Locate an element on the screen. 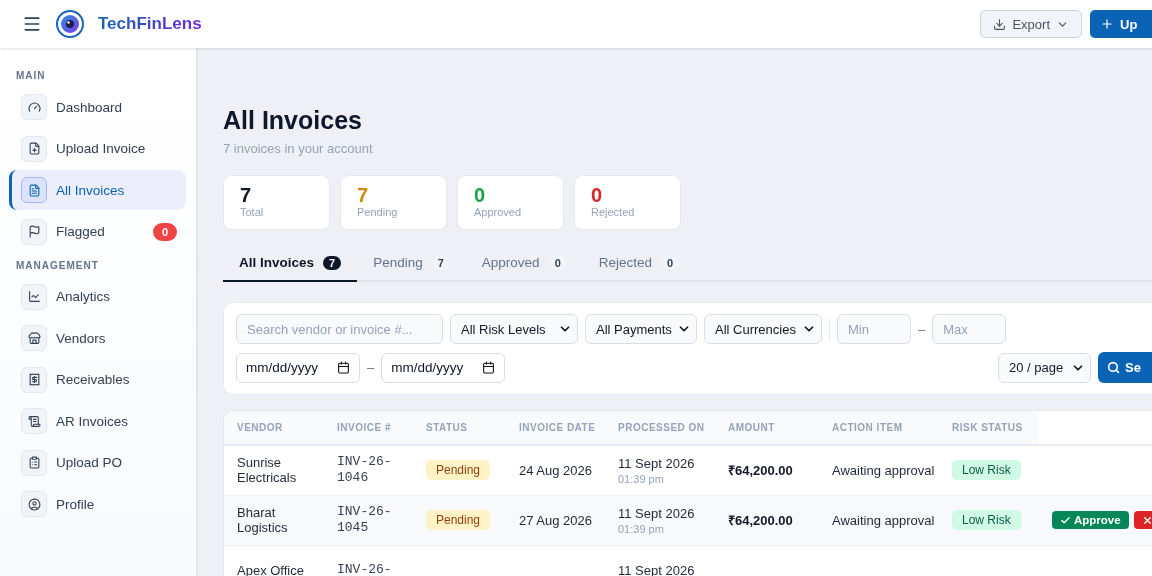 This screenshot has height=576, width=1152. filter-tab: Approved 0 is located at coordinates (524, 264).